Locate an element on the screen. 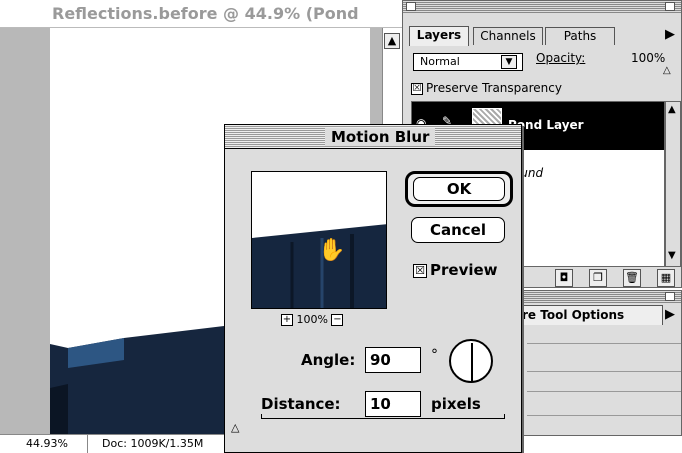 This screenshot has width=682, height=453. filter-preview: ✋ is located at coordinates (319, 240).